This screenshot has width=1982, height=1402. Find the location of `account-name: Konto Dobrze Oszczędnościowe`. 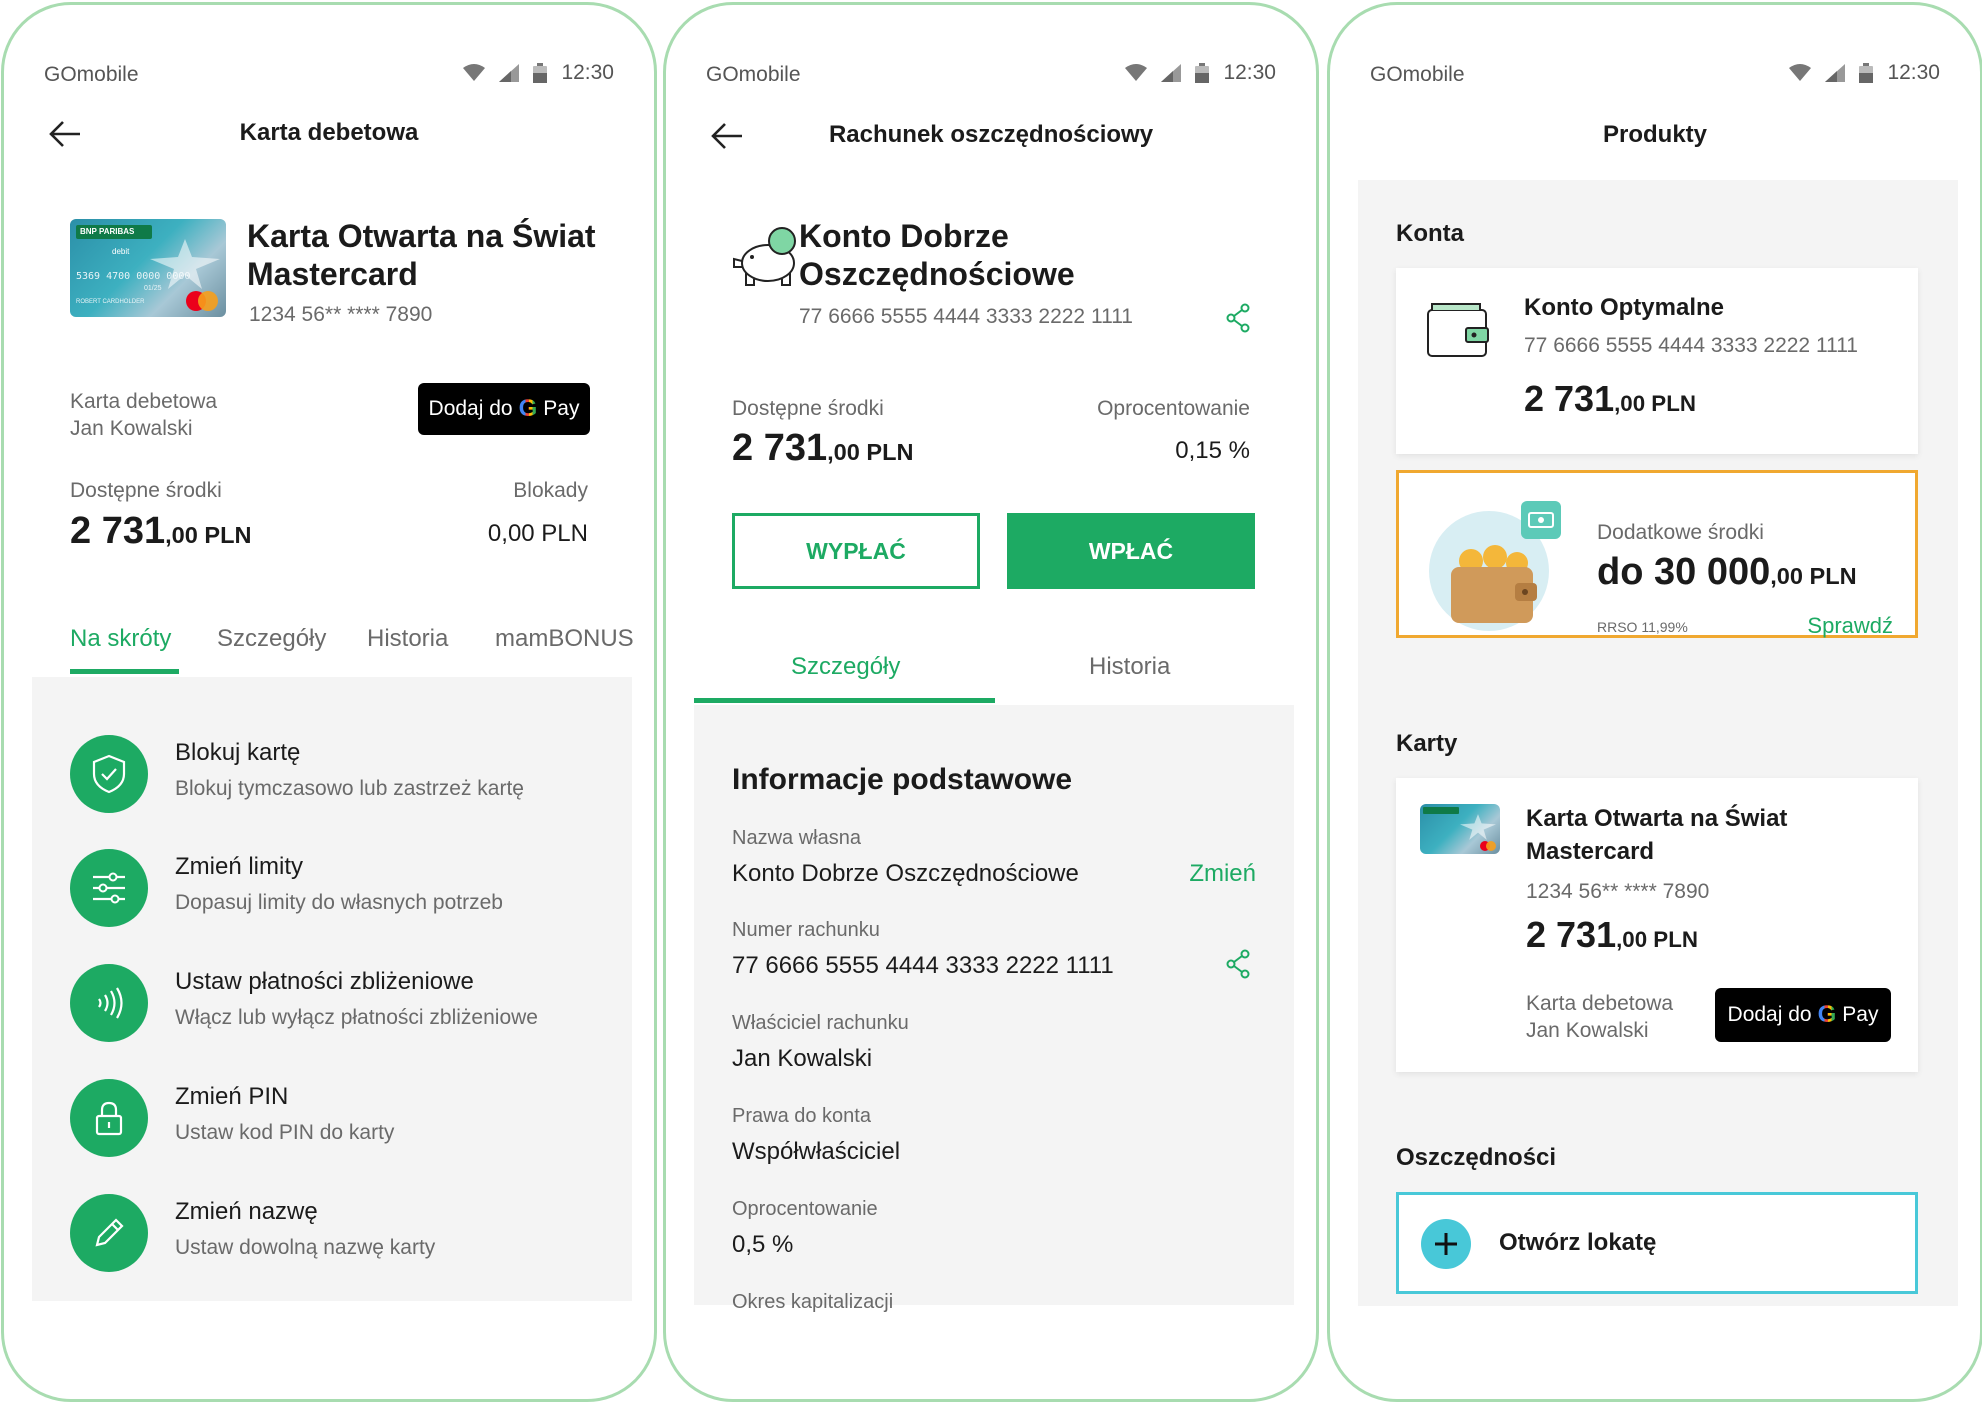

account-name: Konto Dobrze Oszczędnościowe is located at coordinates (937, 255).